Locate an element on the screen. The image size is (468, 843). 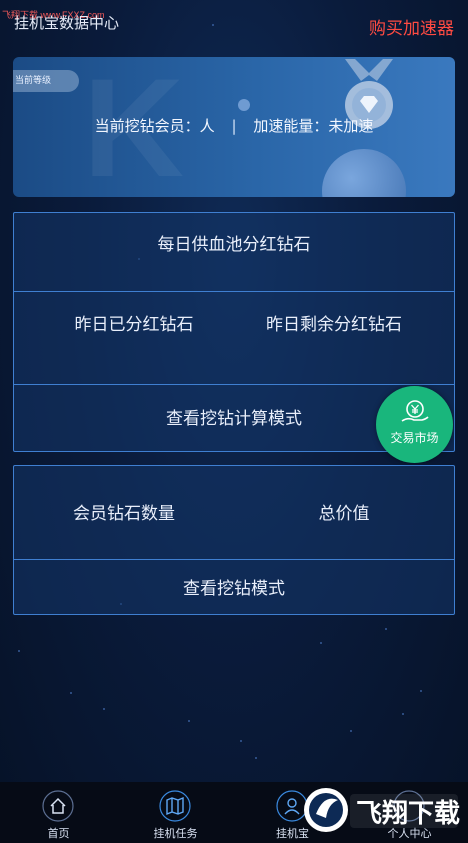
yesterday-row: 昨日已分红钻石 昨日剩余分红钻石 is located at coordinates (234, 337).